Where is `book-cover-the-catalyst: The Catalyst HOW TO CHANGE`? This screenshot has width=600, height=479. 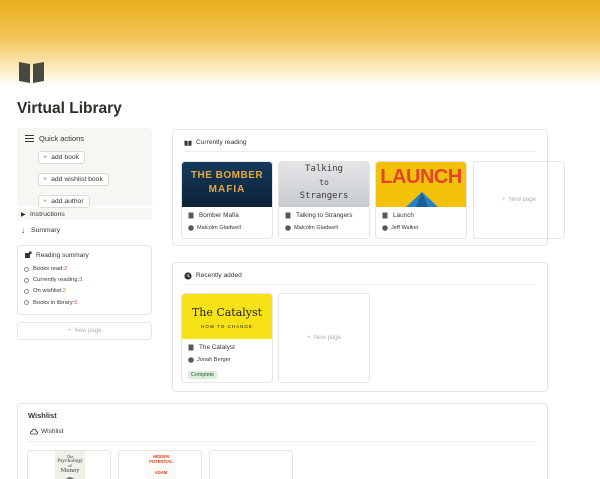 book-cover-the-catalyst: The Catalyst HOW TO CHANGE is located at coordinates (227, 316).